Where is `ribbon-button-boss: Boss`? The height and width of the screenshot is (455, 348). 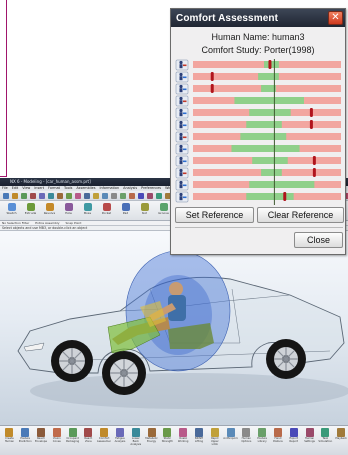 ribbon-button-boss: Boss is located at coordinates (87, 211).